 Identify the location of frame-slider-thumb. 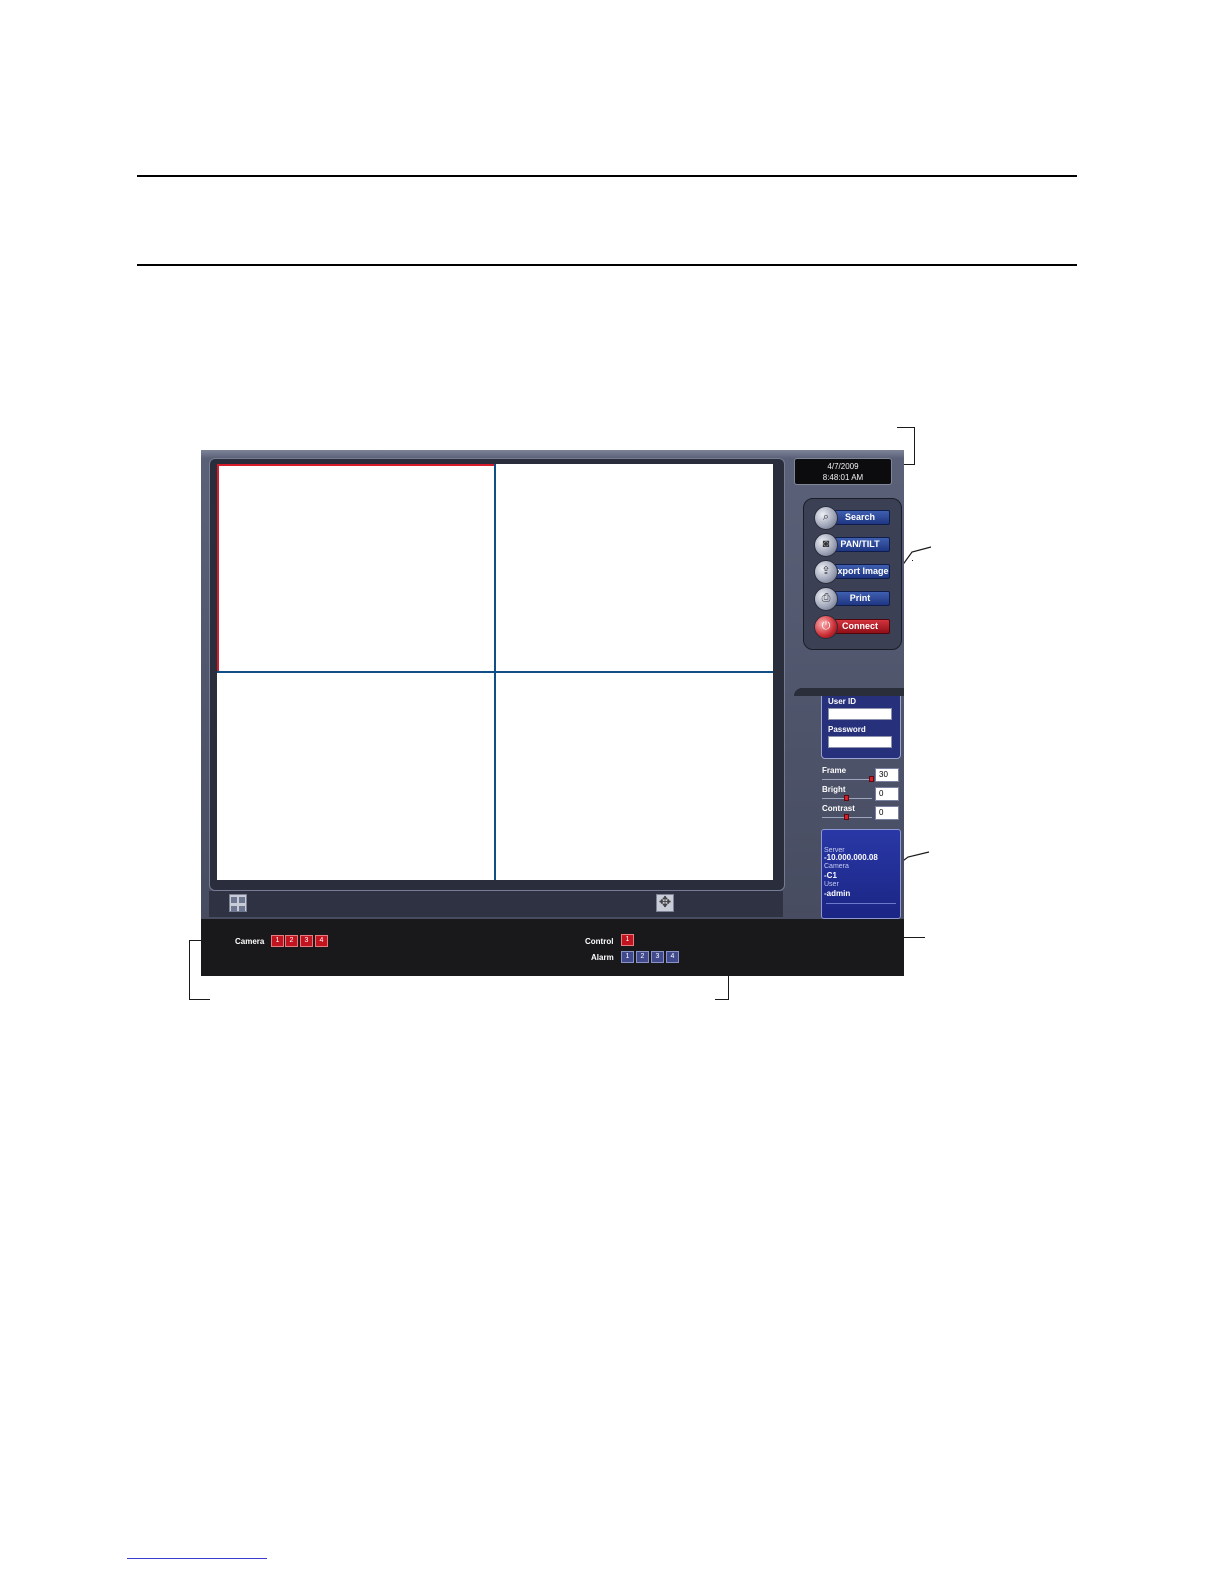
(871, 779).